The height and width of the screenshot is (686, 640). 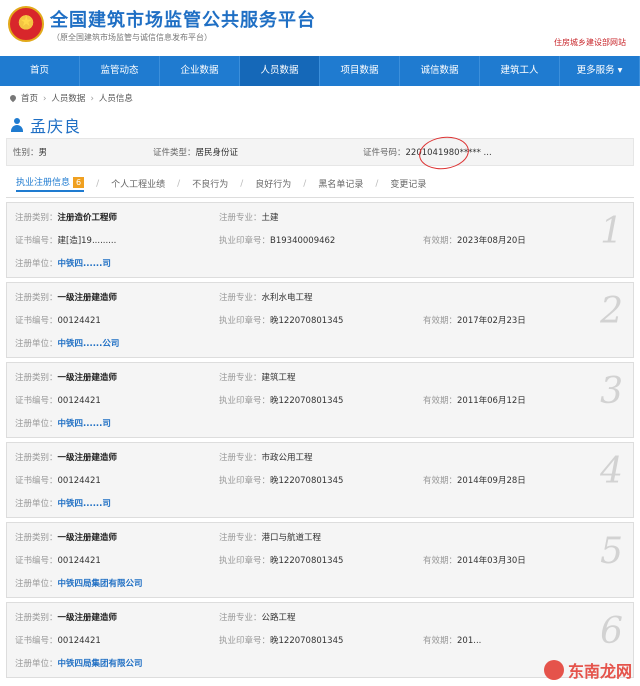 I want to click on nav-enterprise-data: 企业数据, so click(x=200, y=71).